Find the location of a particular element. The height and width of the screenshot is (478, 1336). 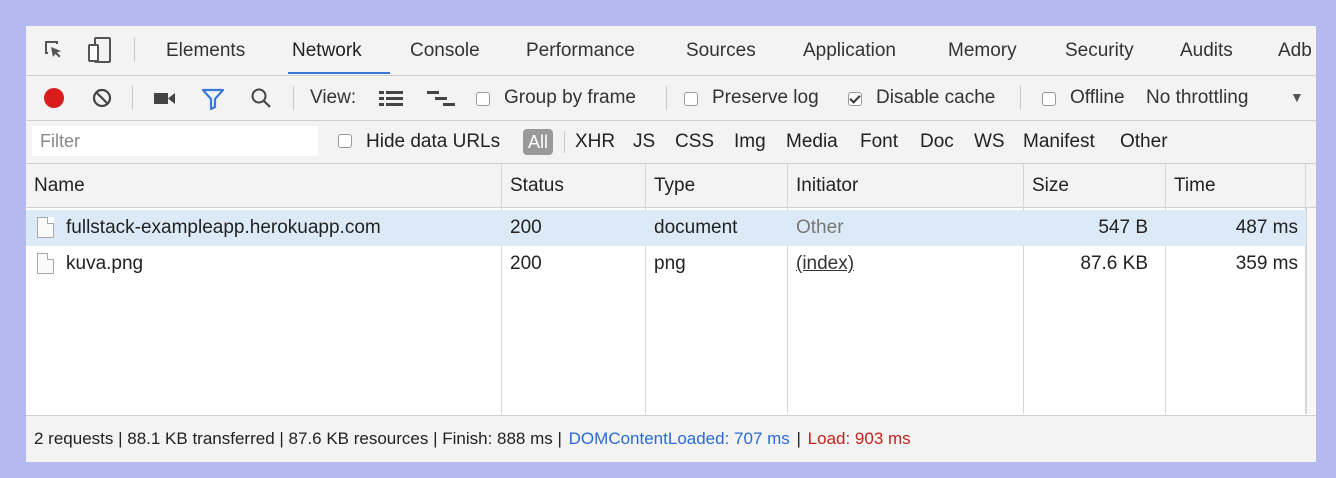

filter-type-all: All is located at coordinates (538, 142).